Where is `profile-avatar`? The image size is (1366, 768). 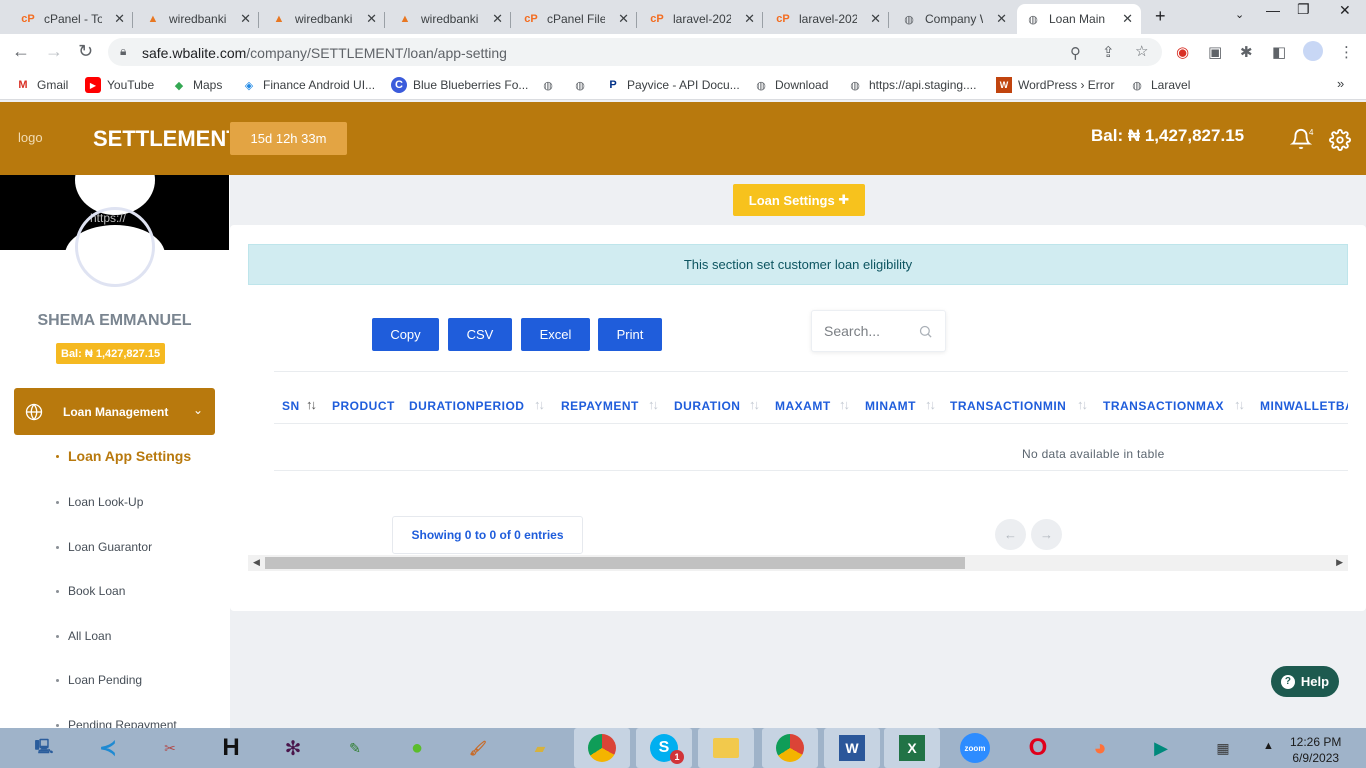
profile-avatar is located at coordinates (1313, 51).